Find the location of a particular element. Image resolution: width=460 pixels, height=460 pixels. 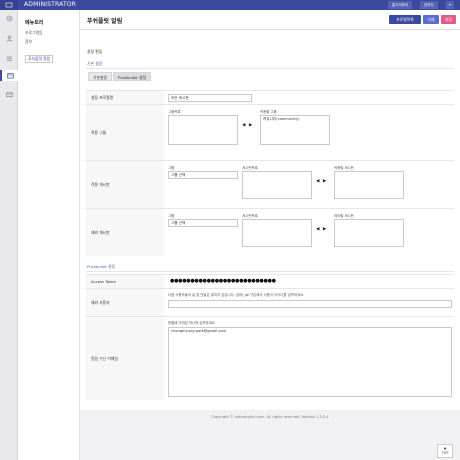

top-label: TOP is located at coordinates (445, 453).